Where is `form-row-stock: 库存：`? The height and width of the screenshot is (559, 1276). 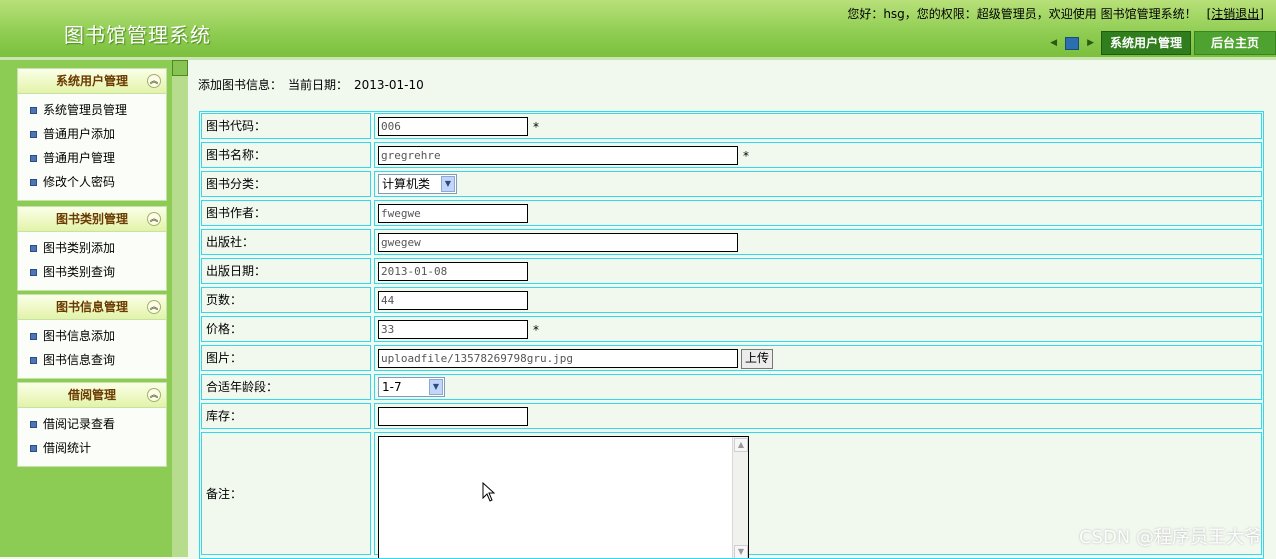 form-row-stock: 库存： is located at coordinates (731, 416).